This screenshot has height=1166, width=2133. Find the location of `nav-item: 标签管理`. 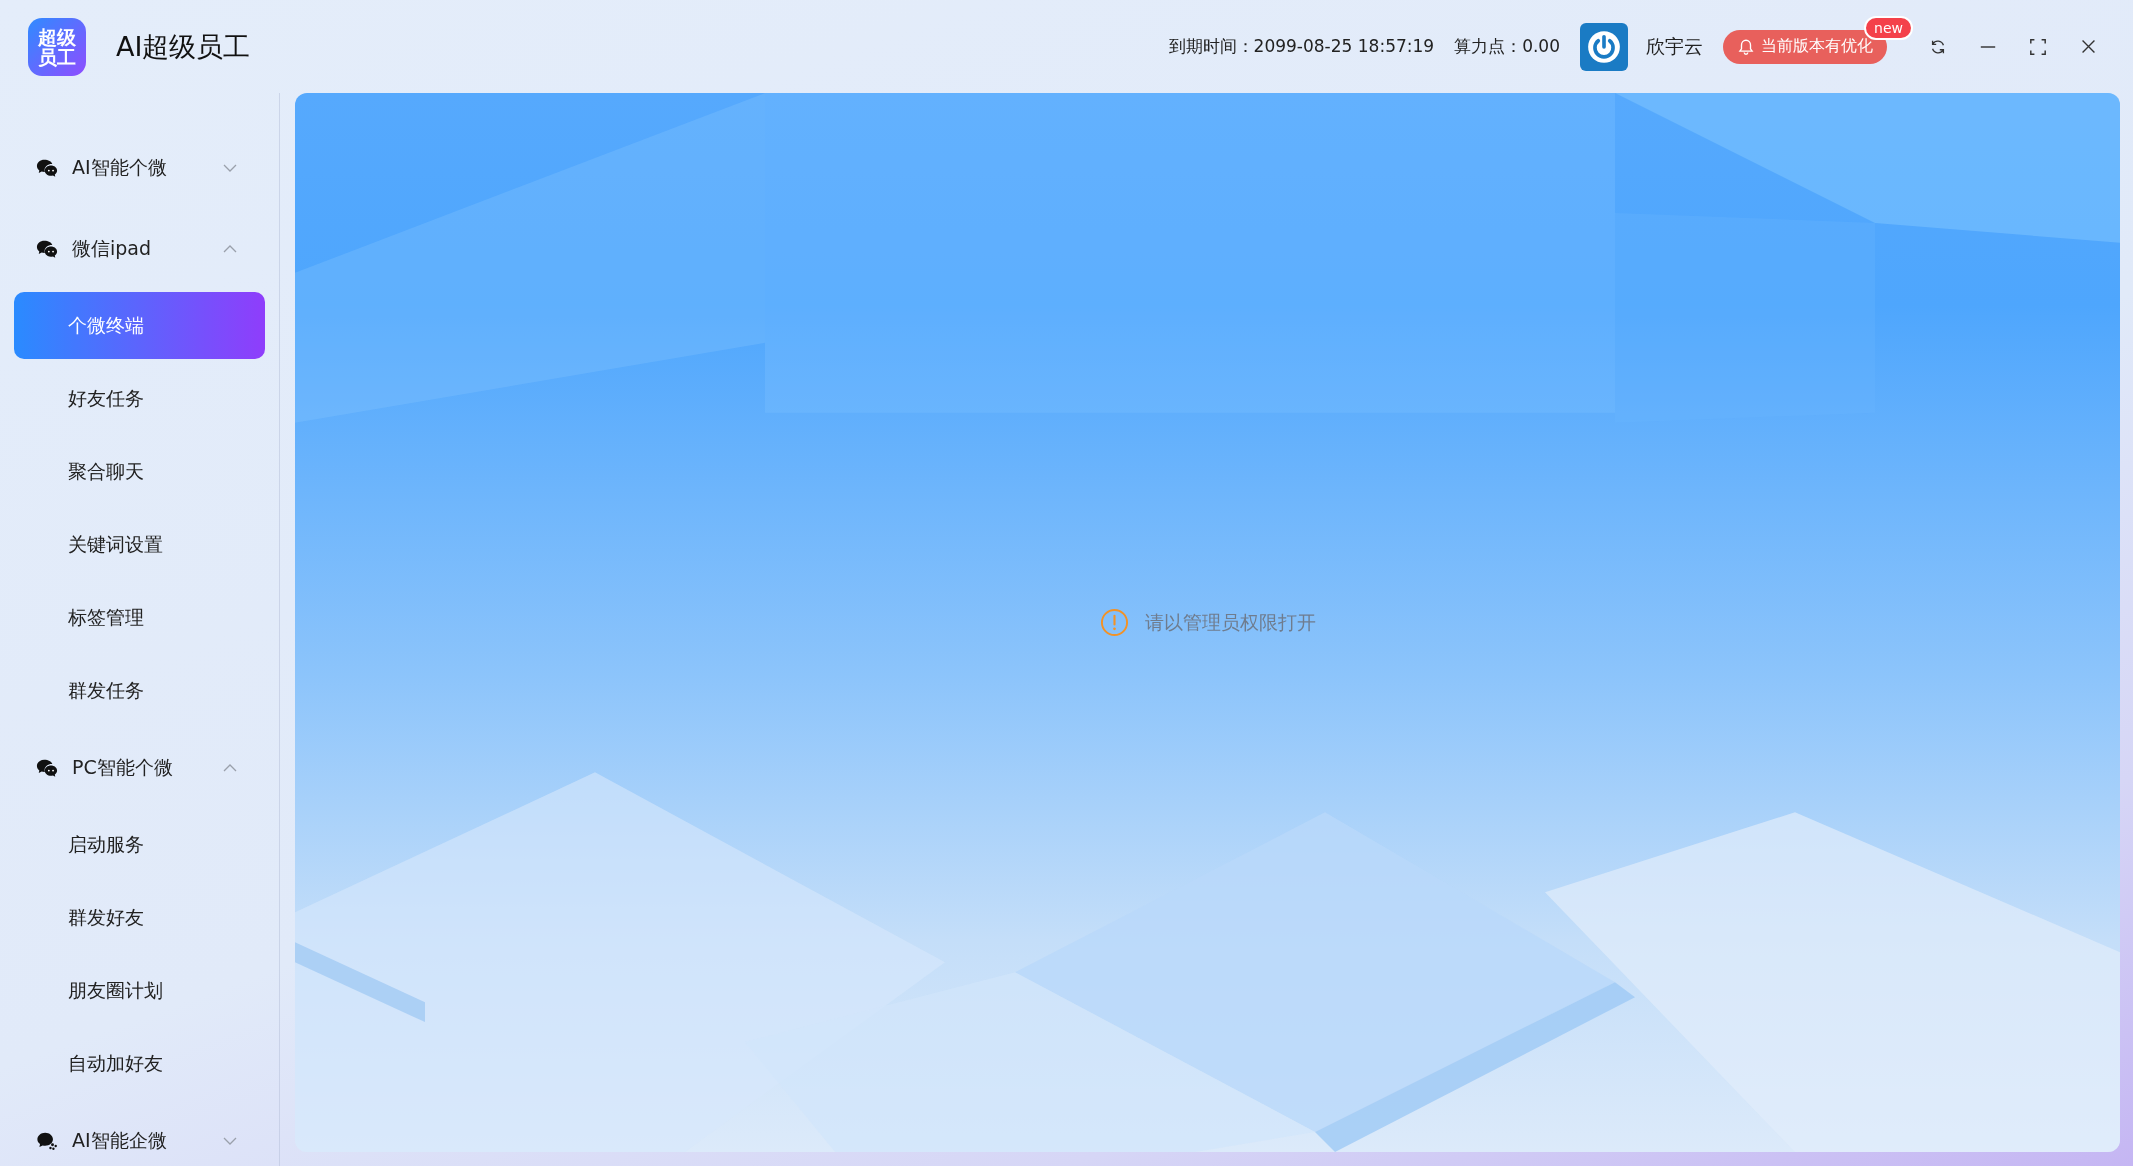

nav-item: 标签管理 is located at coordinates (139, 617).